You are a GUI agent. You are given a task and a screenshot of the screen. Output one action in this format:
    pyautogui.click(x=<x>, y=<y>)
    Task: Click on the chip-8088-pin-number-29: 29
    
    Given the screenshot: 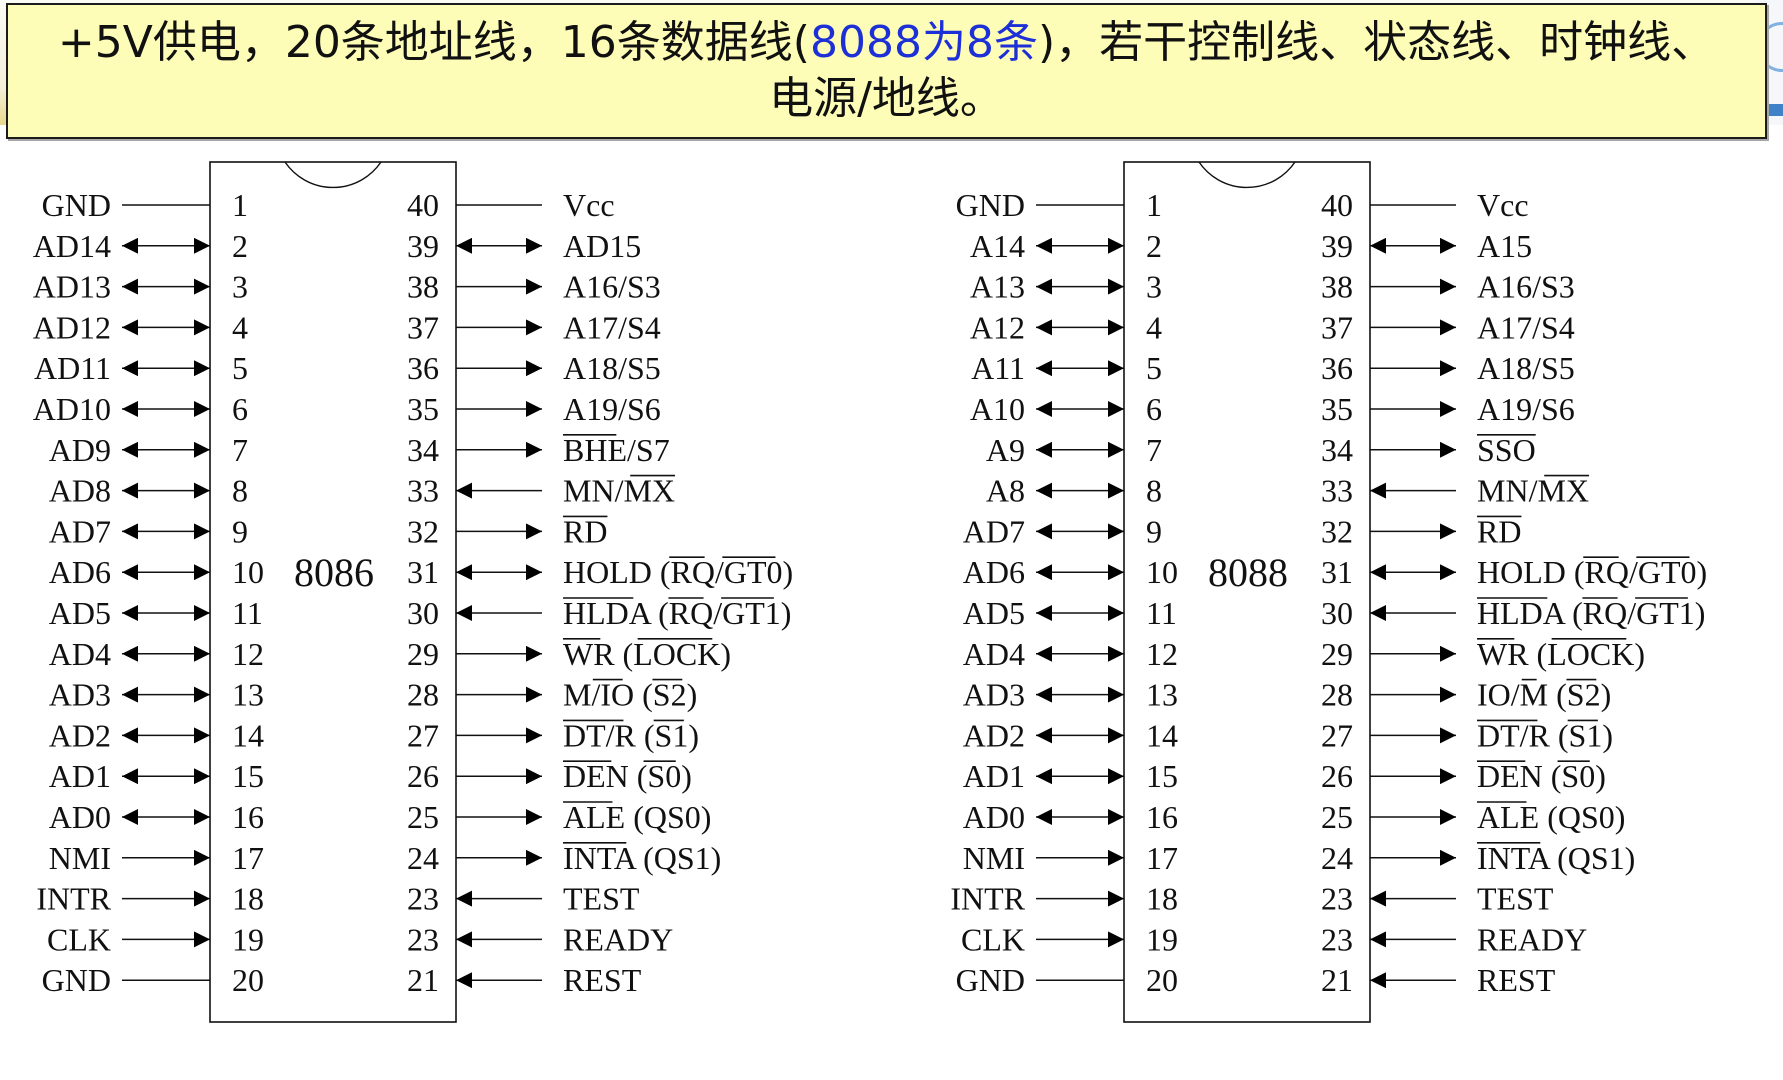 What is the action you would take?
    pyautogui.click(x=1337, y=654)
    